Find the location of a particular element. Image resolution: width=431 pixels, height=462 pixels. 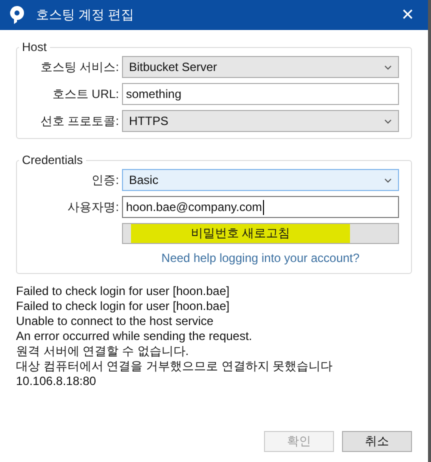

field-label: 선호 프로토콜: is located at coordinates (79, 121).